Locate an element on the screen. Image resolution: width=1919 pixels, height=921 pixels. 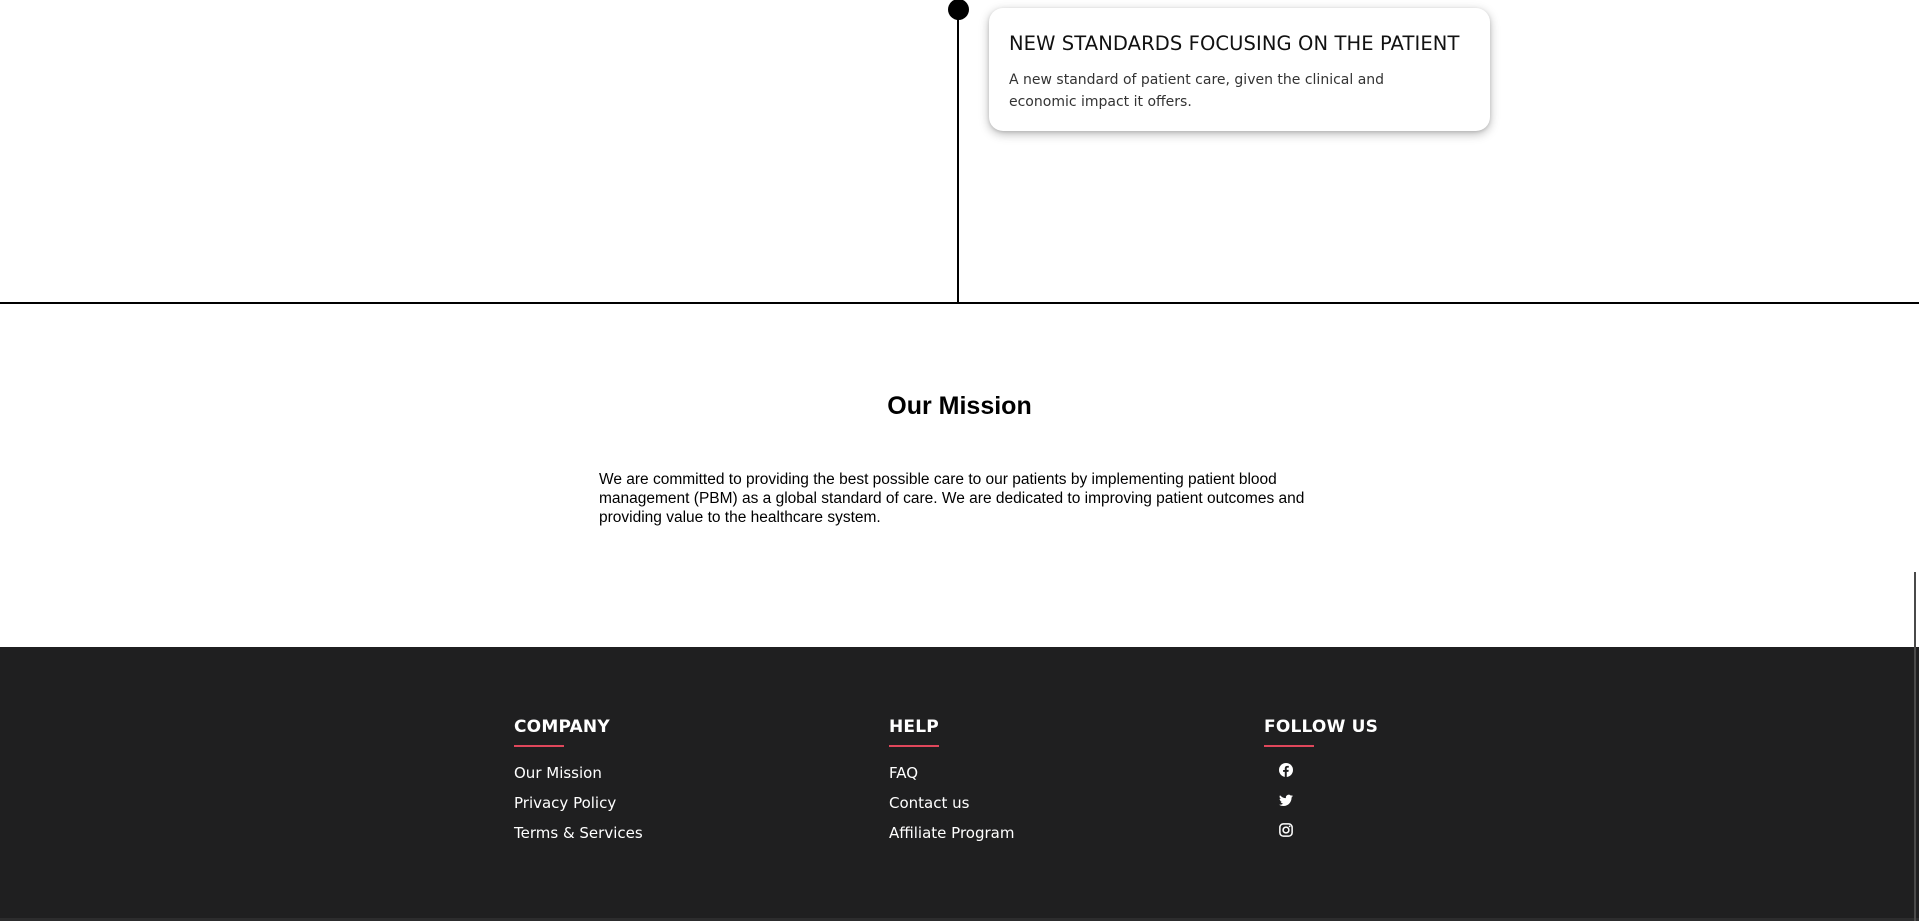
footer-link-our-mission: Our Mission is located at coordinates (578, 773).